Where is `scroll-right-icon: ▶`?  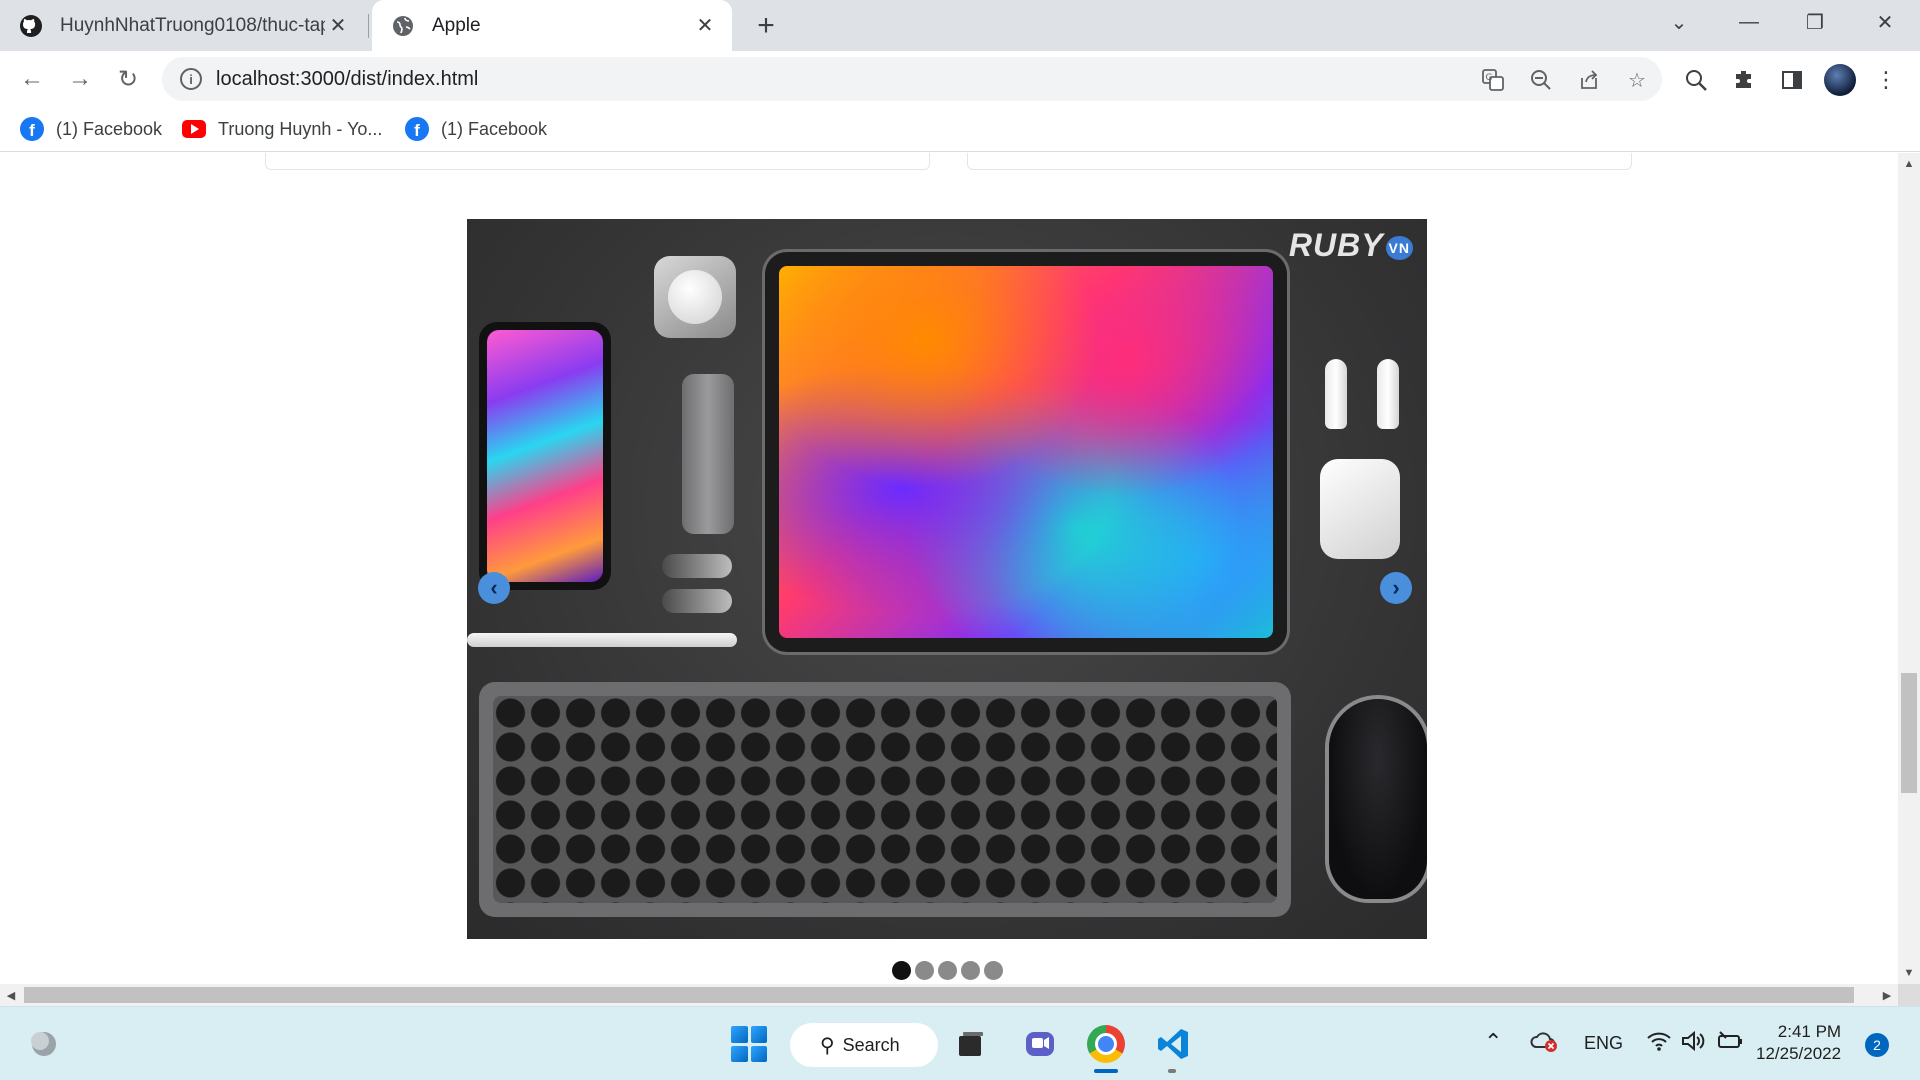
scroll-right-icon: ▶ is located at coordinates (1887, 995).